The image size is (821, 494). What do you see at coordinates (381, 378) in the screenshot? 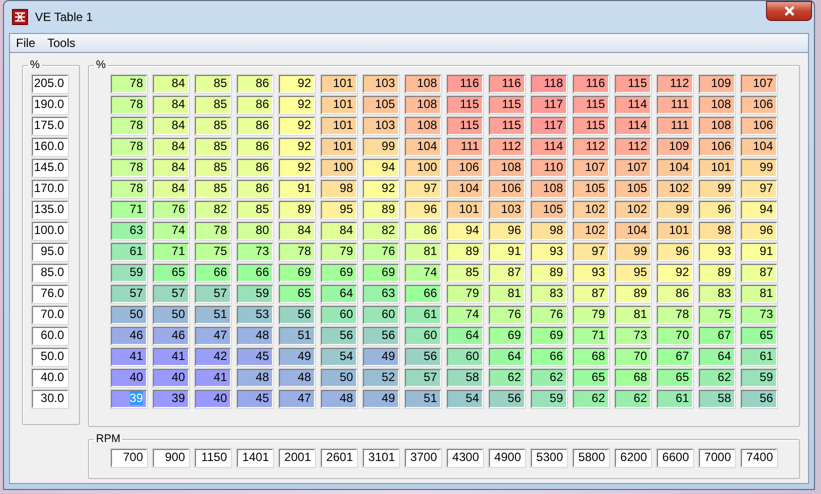
I see `table-cell: 52` at bounding box center [381, 378].